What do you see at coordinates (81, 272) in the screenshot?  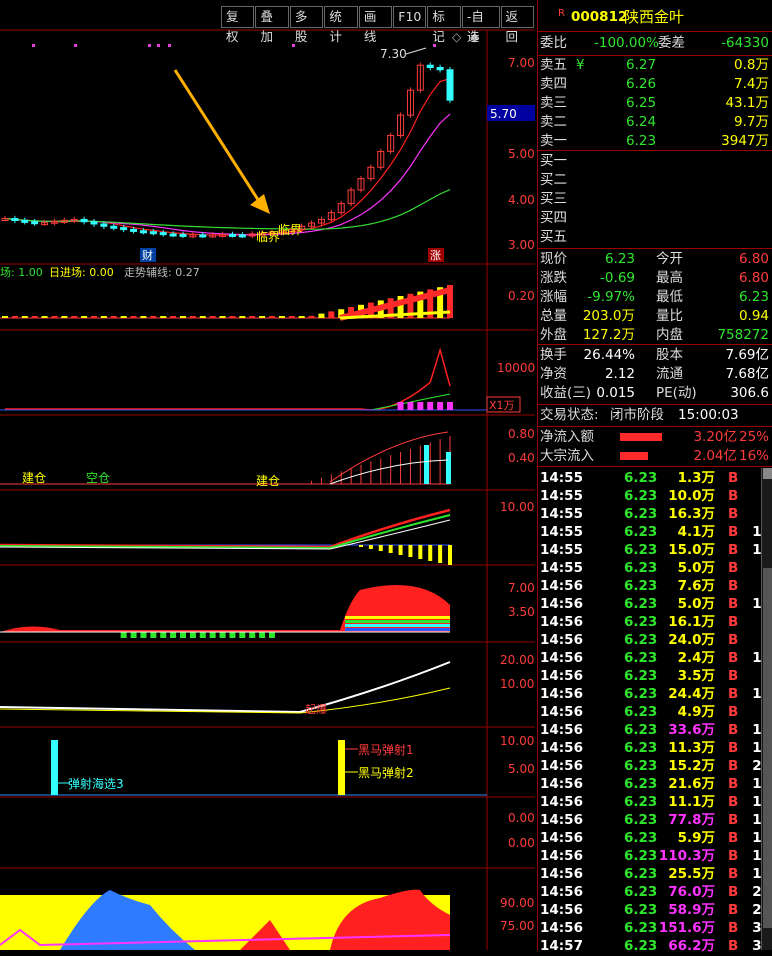 I see `svg-text: 日进场: 0.00` at bounding box center [81, 272].